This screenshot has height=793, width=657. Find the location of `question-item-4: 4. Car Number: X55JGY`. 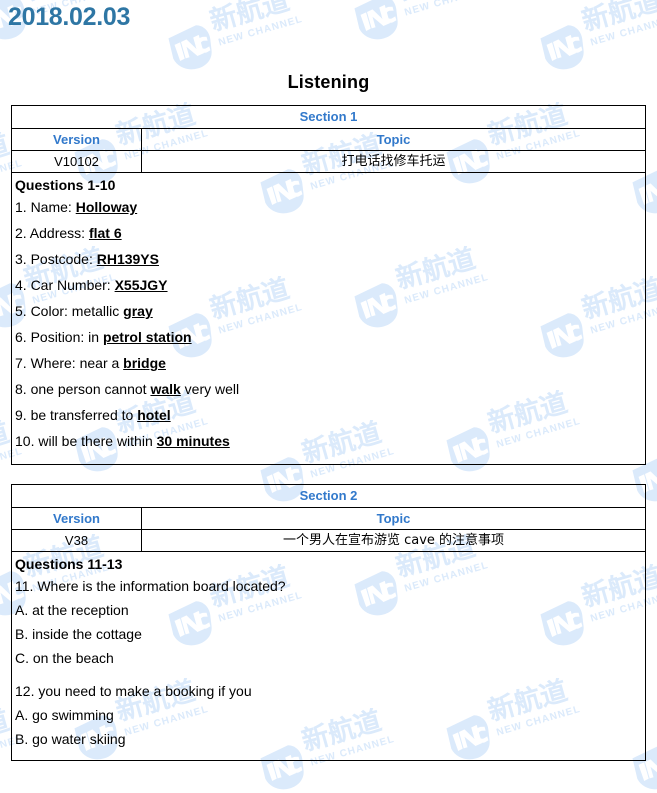

question-item-4: 4. Car Number: X55JGY is located at coordinates (330, 285).